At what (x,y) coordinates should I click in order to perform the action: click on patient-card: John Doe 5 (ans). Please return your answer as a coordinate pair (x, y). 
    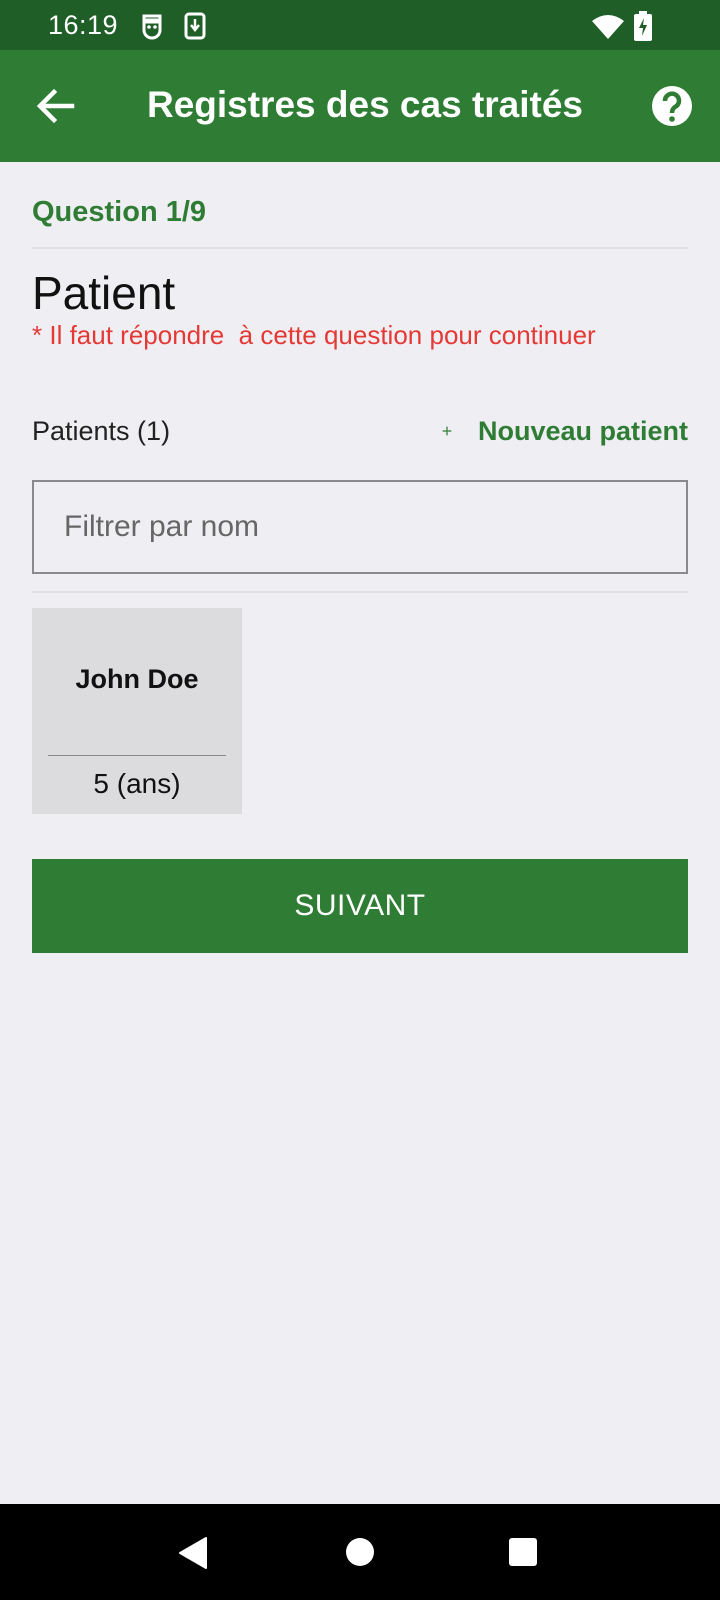
    Looking at the image, I should click on (137, 711).